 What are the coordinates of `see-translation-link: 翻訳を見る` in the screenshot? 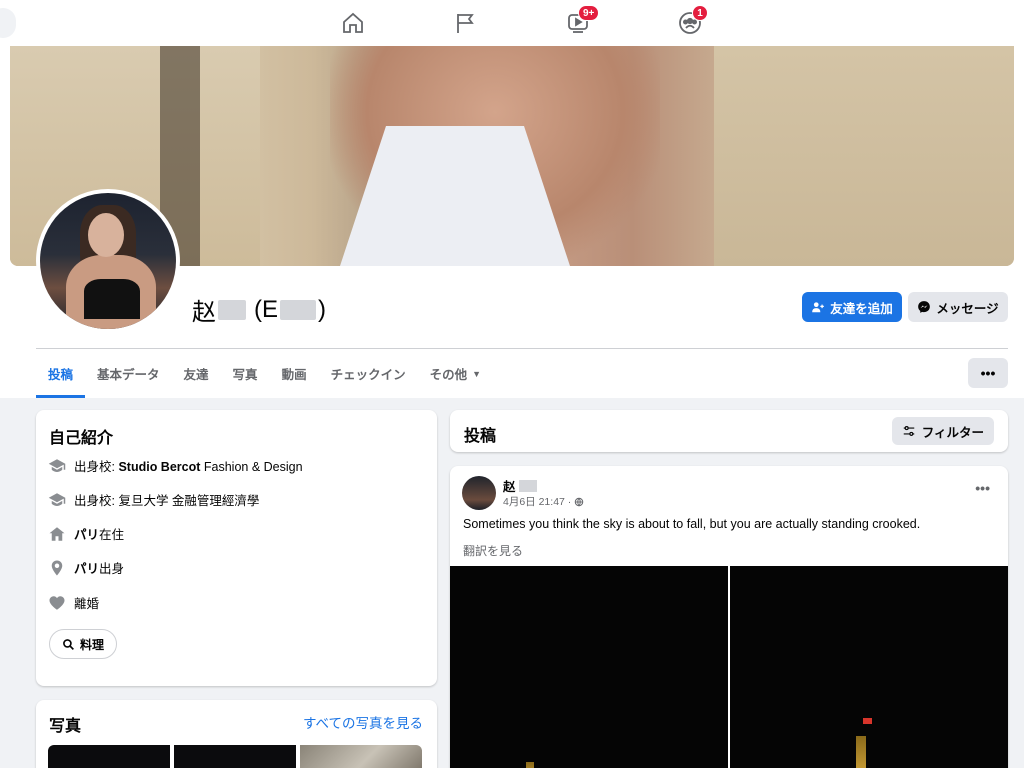 It's located at (493, 550).